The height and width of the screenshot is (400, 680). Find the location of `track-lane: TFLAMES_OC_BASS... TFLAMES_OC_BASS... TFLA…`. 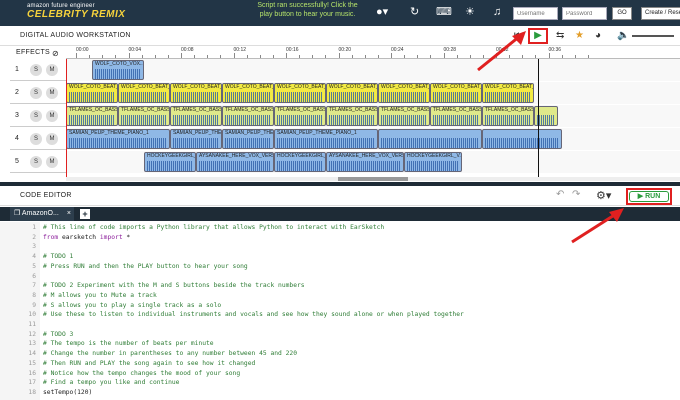

track-lane: TFLAMES_OC_BASS... TFLAMES_OC_BASS... TFLA… is located at coordinates (373, 116).